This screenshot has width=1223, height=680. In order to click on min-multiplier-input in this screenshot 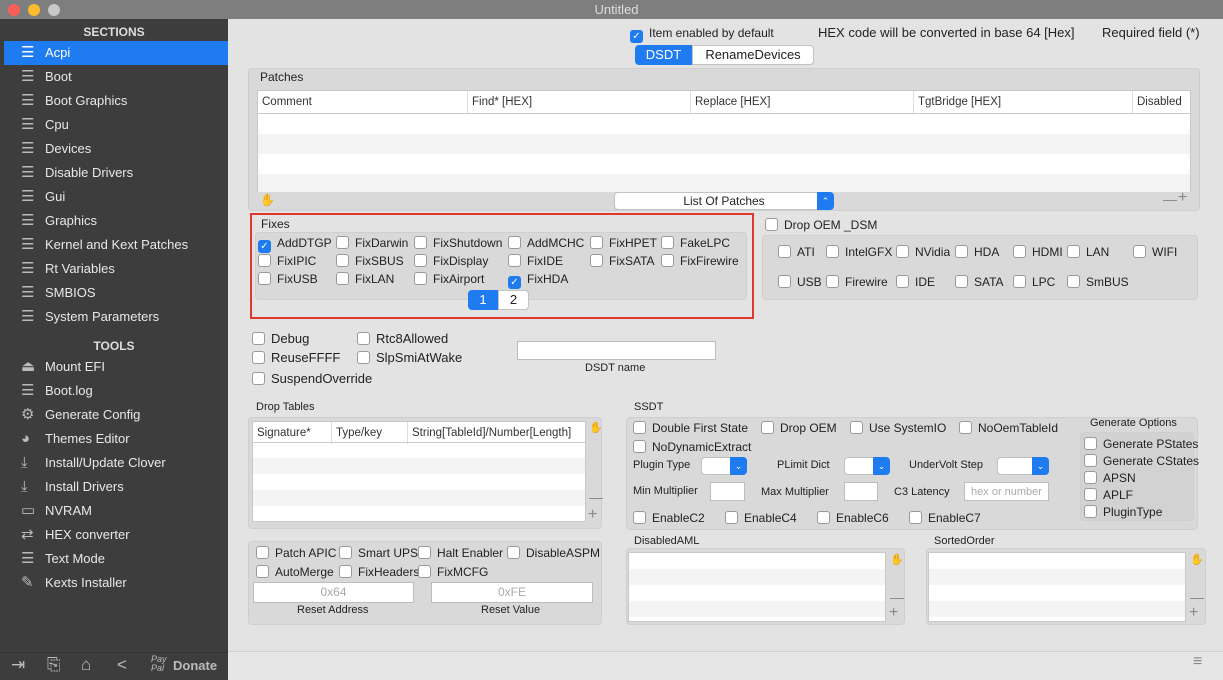, I will do `click(727, 491)`.